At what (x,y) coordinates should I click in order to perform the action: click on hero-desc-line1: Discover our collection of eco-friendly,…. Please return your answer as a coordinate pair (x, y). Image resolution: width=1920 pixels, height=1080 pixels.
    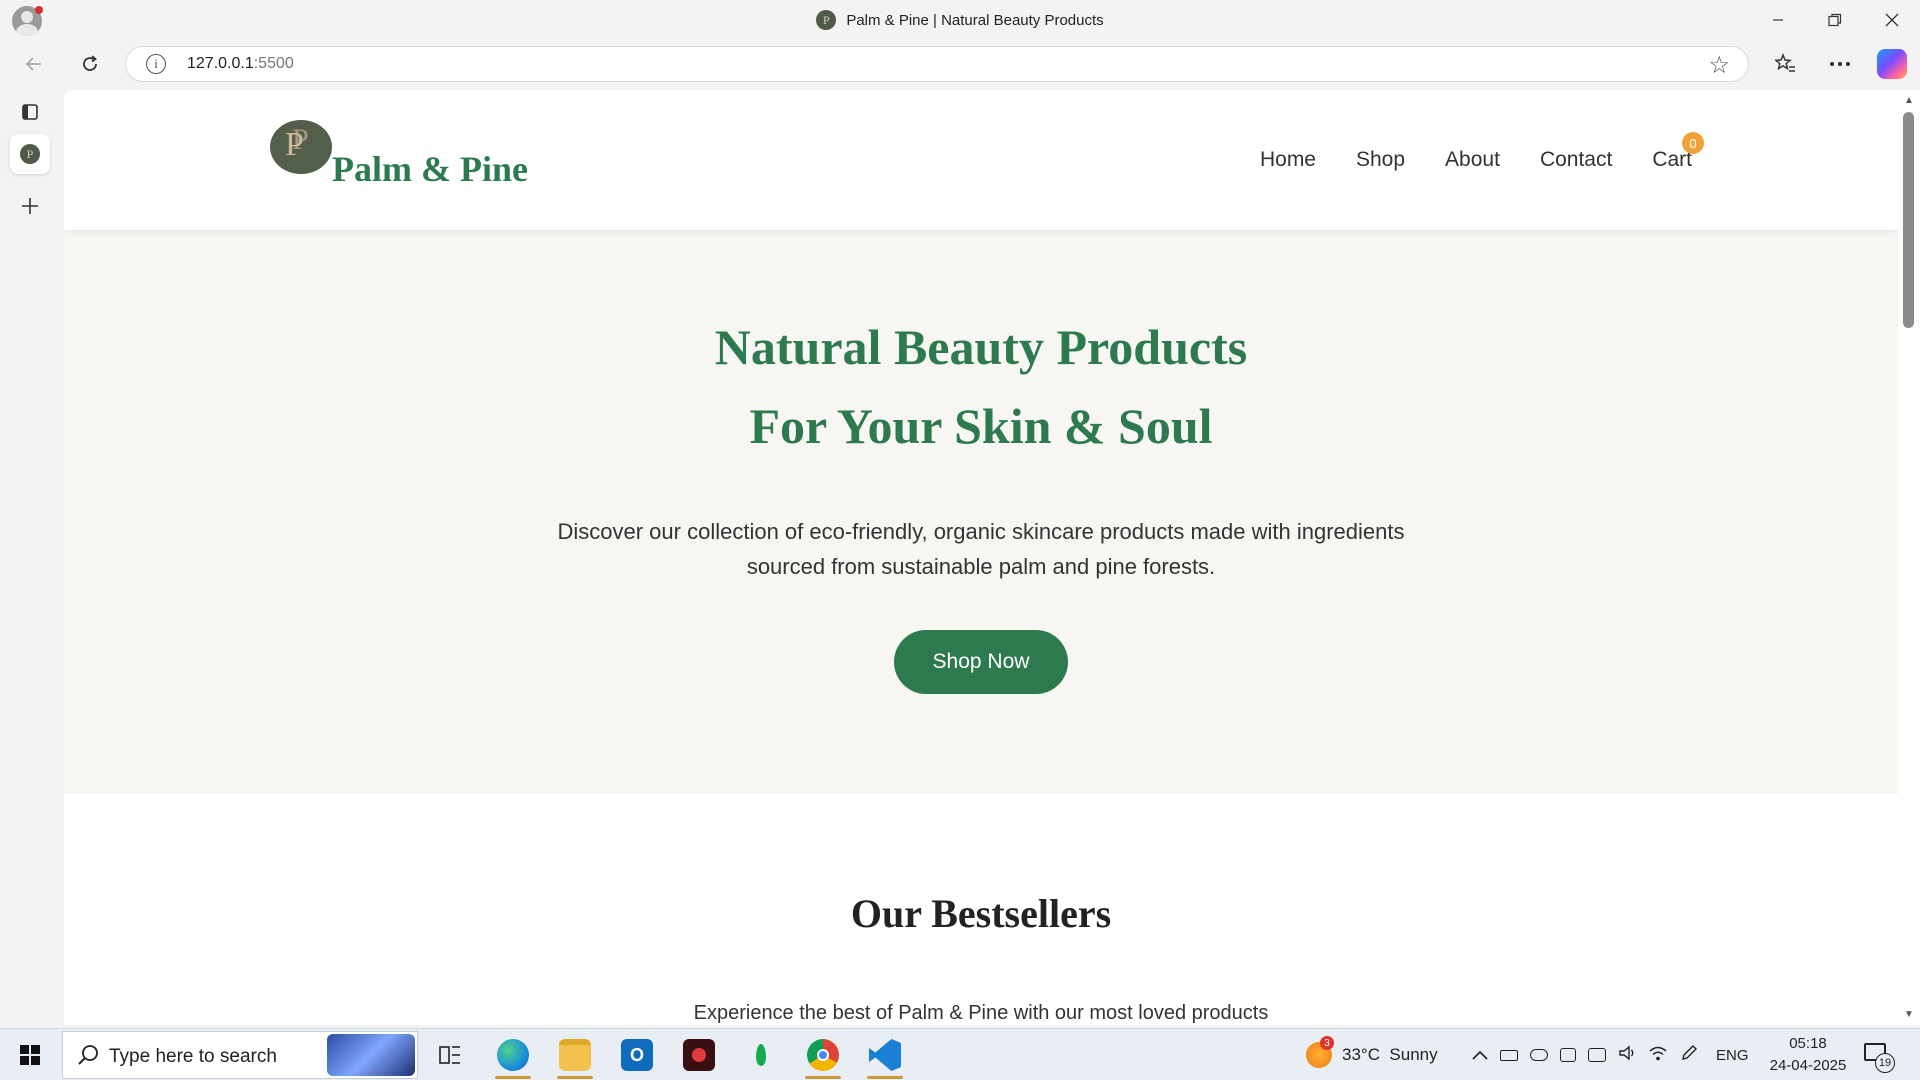
    Looking at the image, I should click on (981, 531).